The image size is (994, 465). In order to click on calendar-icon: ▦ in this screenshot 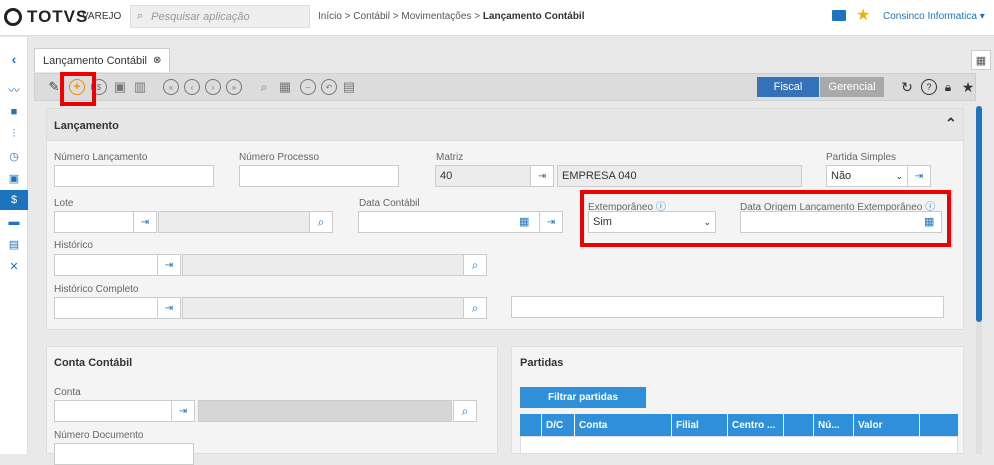, I will do `click(524, 221)`.